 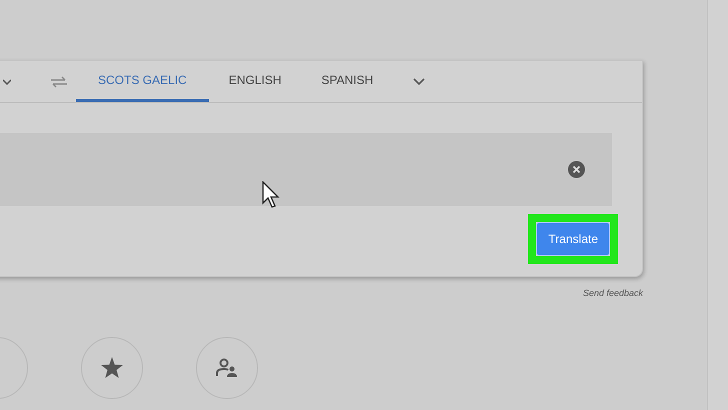 I want to click on language-tab: SPANISH, so click(x=347, y=81).